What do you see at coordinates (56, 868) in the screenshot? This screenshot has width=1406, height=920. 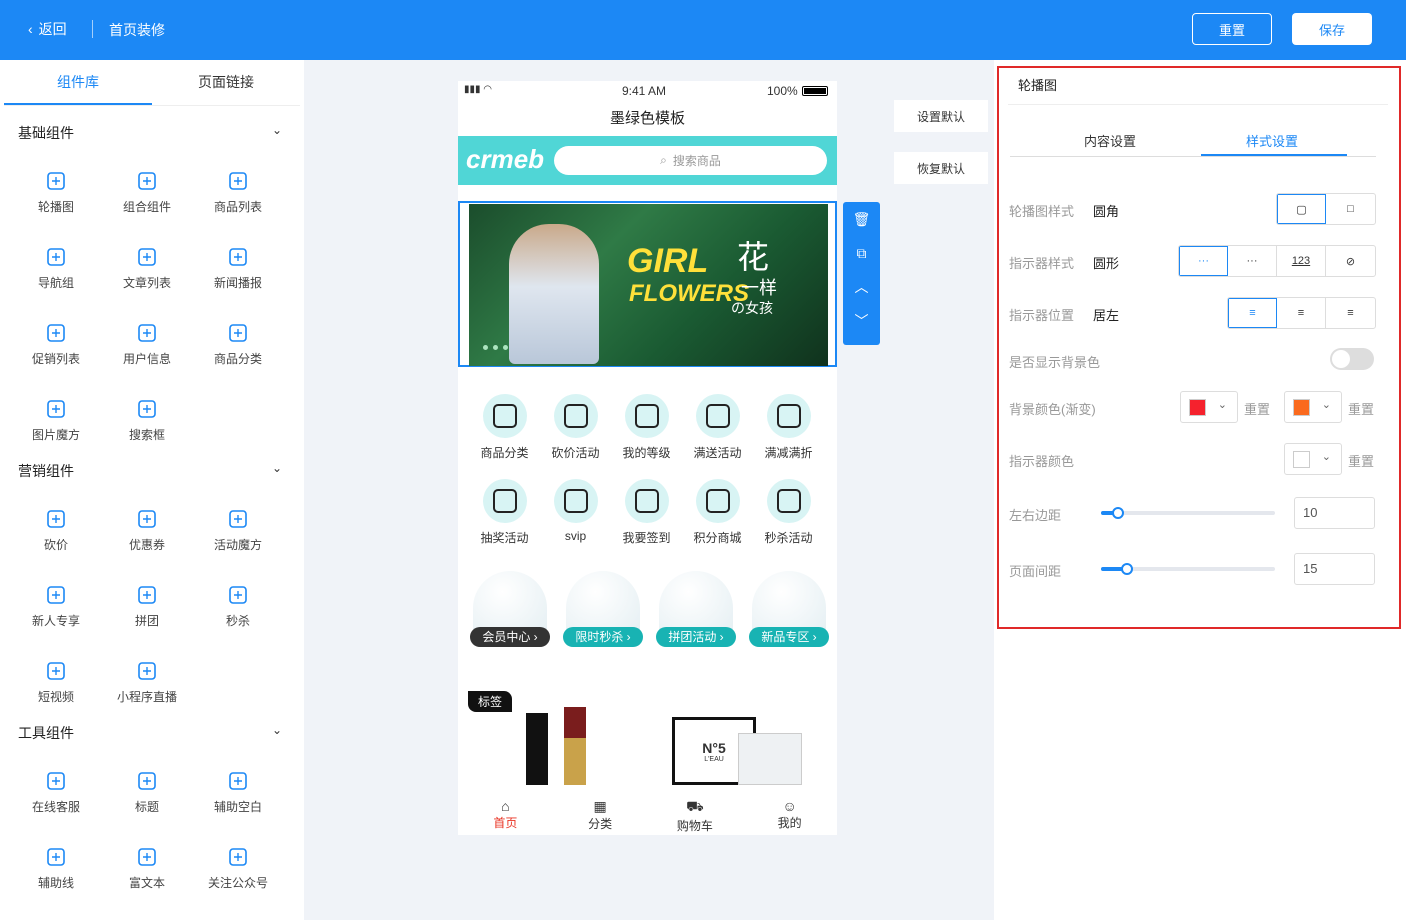 I see `component-item: 辅助线` at bounding box center [56, 868].